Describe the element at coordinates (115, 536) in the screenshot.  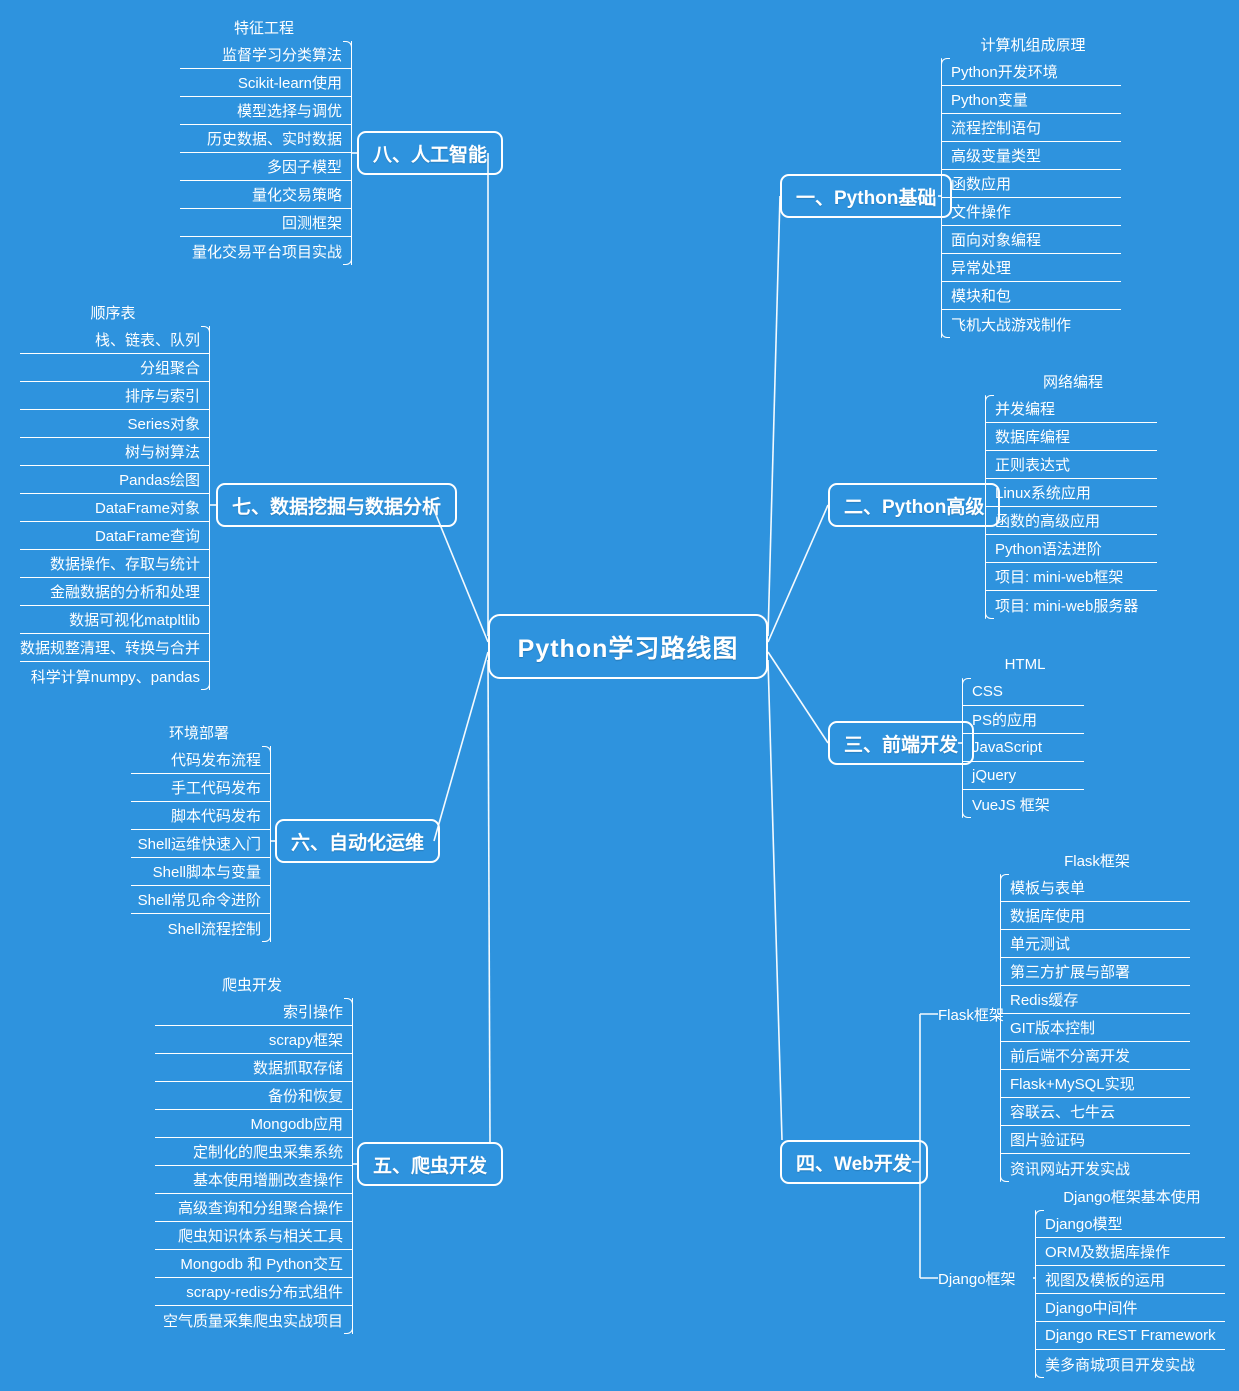
I see `leaf-item-data-mining: DataFrame查询` at that location.